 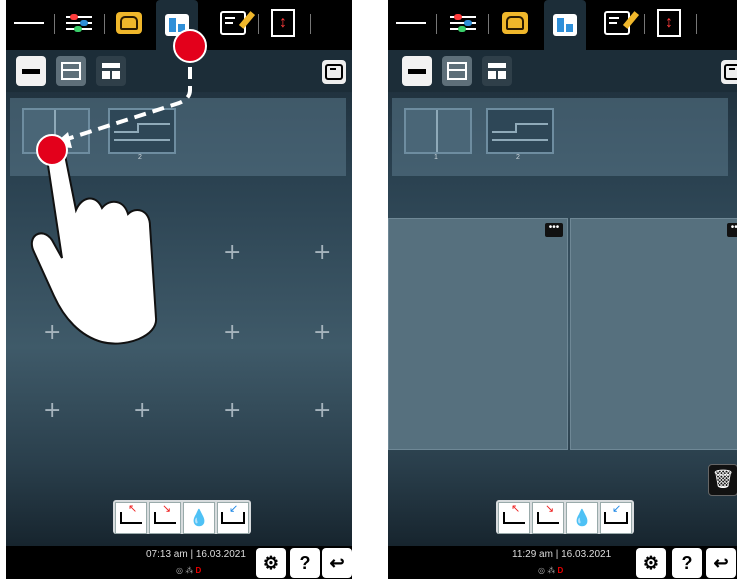 What do you see at coordinates (478, 334) in the screenshot?
I see `layout-cell-left: •••` at bounding box center [478, 334].